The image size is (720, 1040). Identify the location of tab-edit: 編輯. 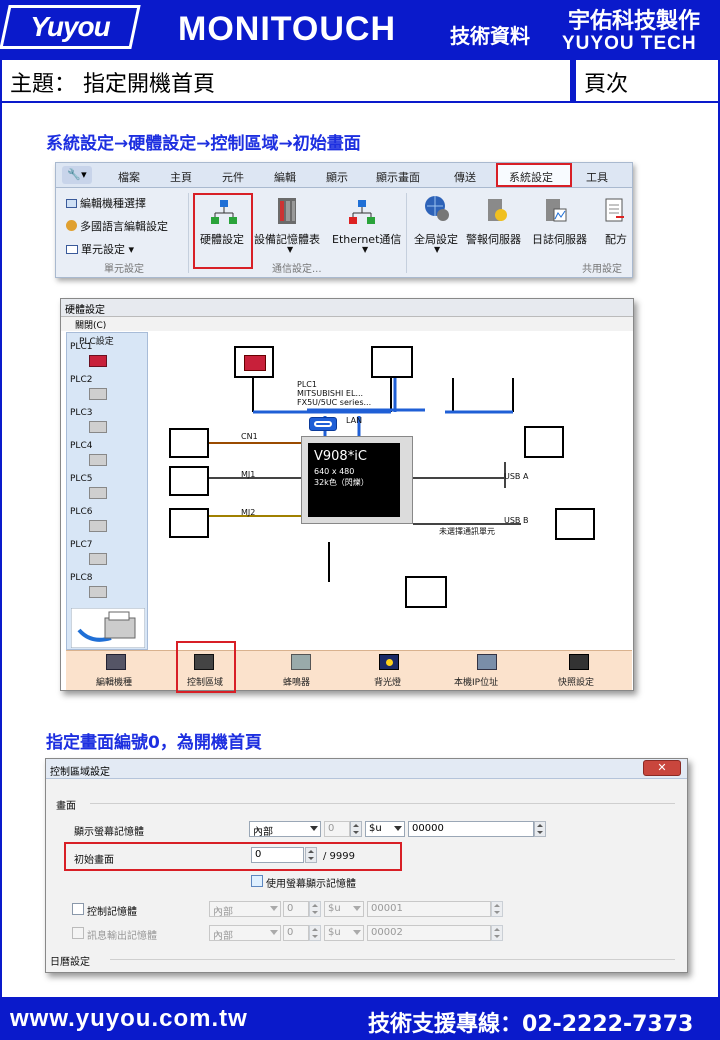
(285, 177).